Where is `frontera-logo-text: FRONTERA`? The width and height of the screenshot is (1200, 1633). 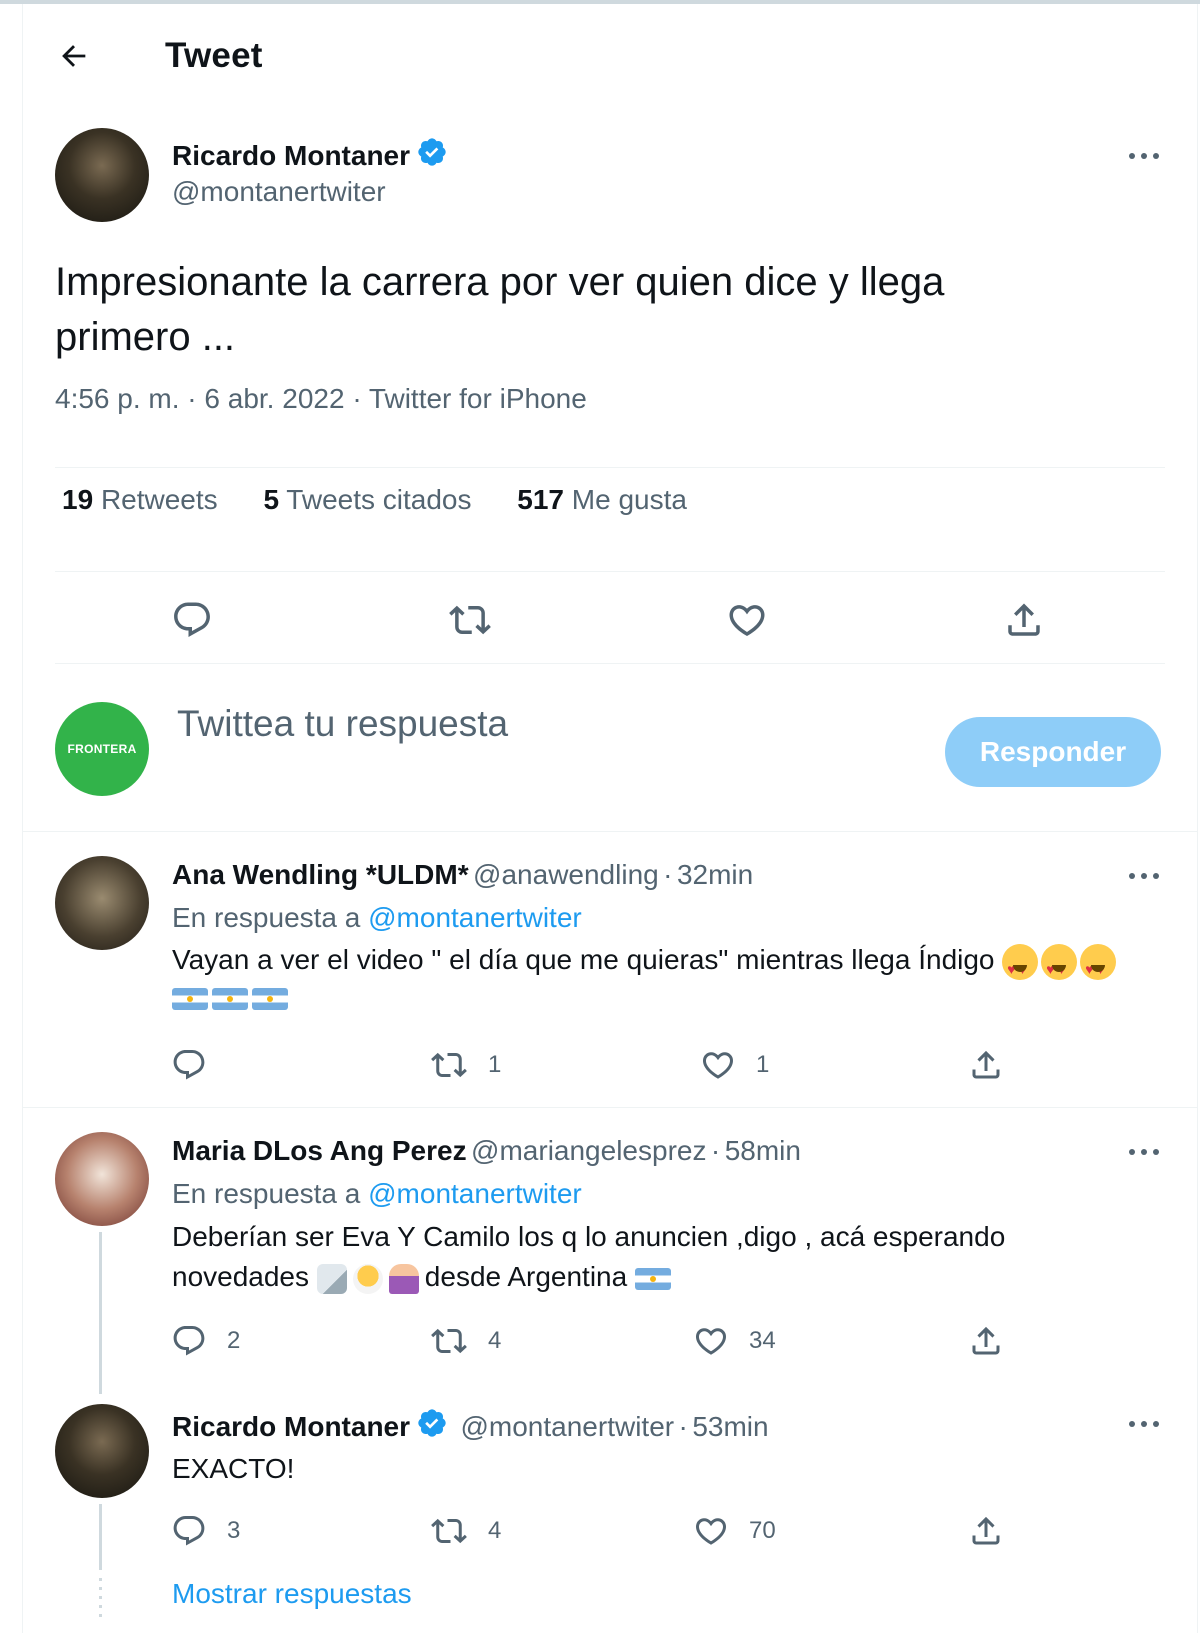
frontera-logo-text: FRONTERA is located at coordinates (102, 749).